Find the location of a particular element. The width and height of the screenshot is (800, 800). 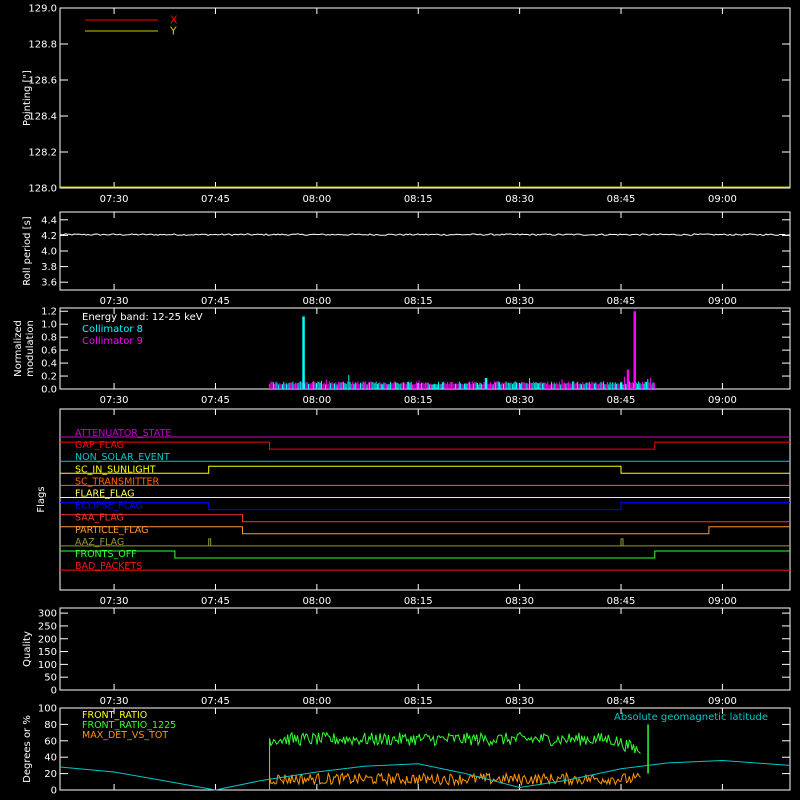

y-tick-label: 3.6 is located at coordinates (49, 283).